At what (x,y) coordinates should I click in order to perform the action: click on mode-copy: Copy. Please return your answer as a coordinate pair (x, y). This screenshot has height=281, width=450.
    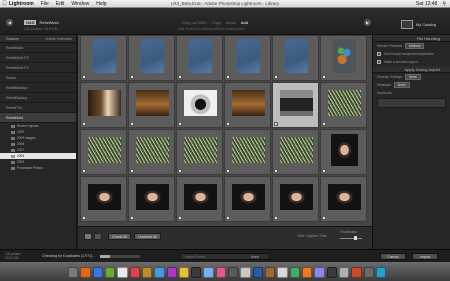
    Looking at the image, I should click on (216, 22).